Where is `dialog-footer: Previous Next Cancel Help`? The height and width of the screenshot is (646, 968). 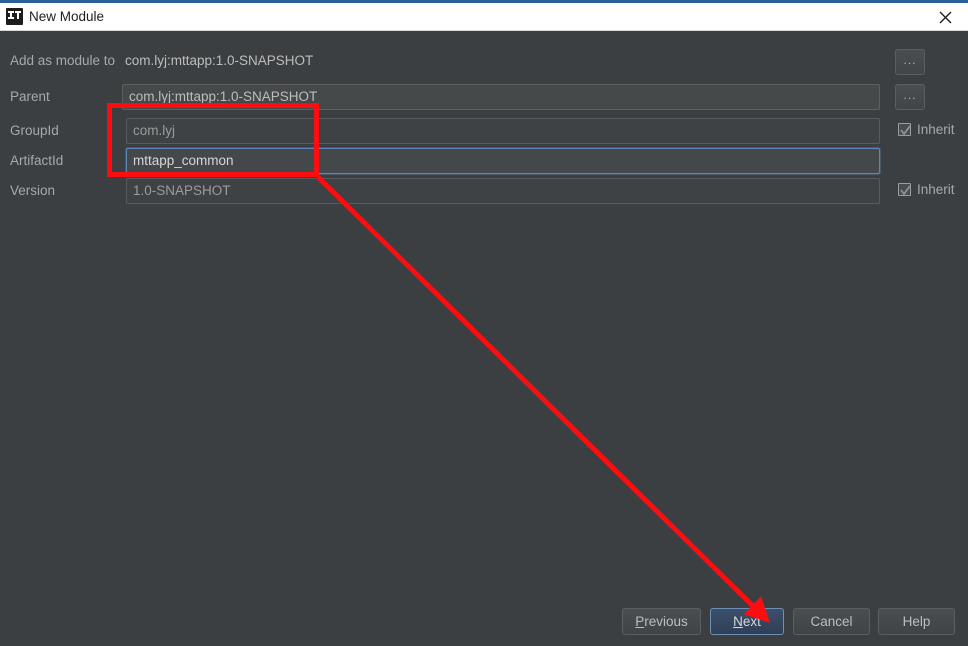 dialog-footer: Previous Next Cancel Help is located at coordinates (484, 621).